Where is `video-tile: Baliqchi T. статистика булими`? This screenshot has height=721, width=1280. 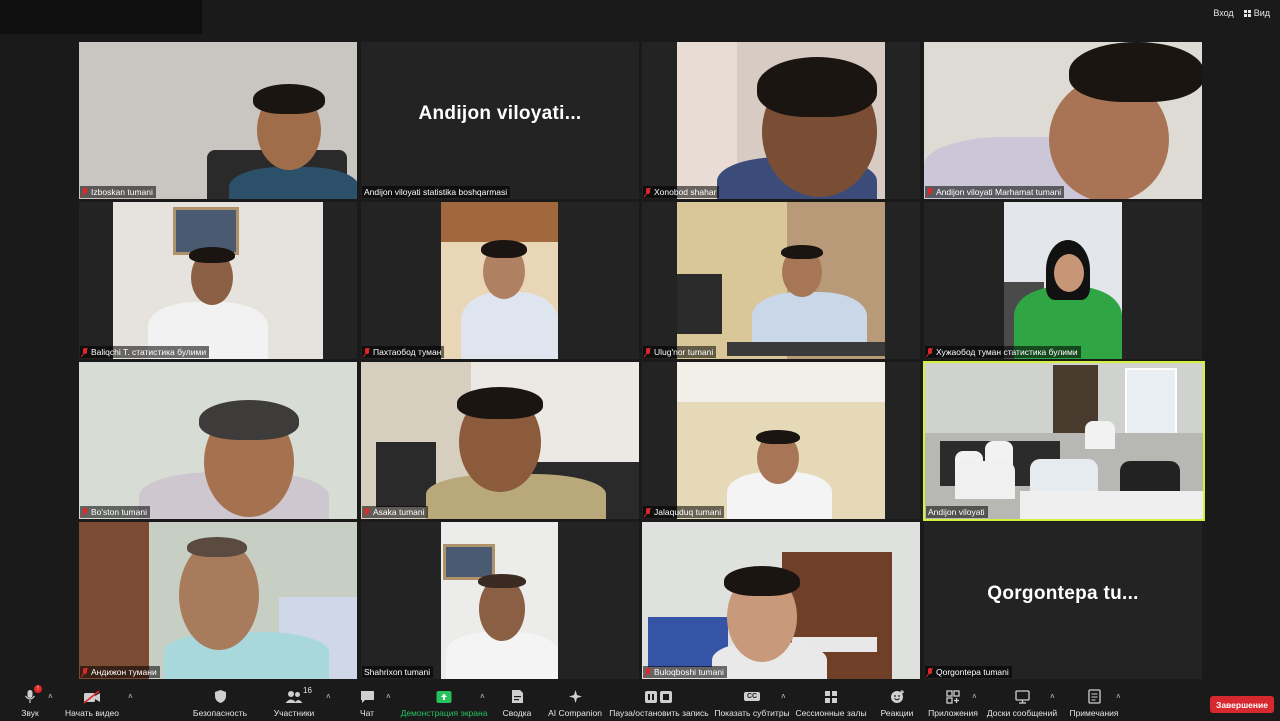 video-tile: Baliqchi T. статистика булими is located at coordinates (218, 280).